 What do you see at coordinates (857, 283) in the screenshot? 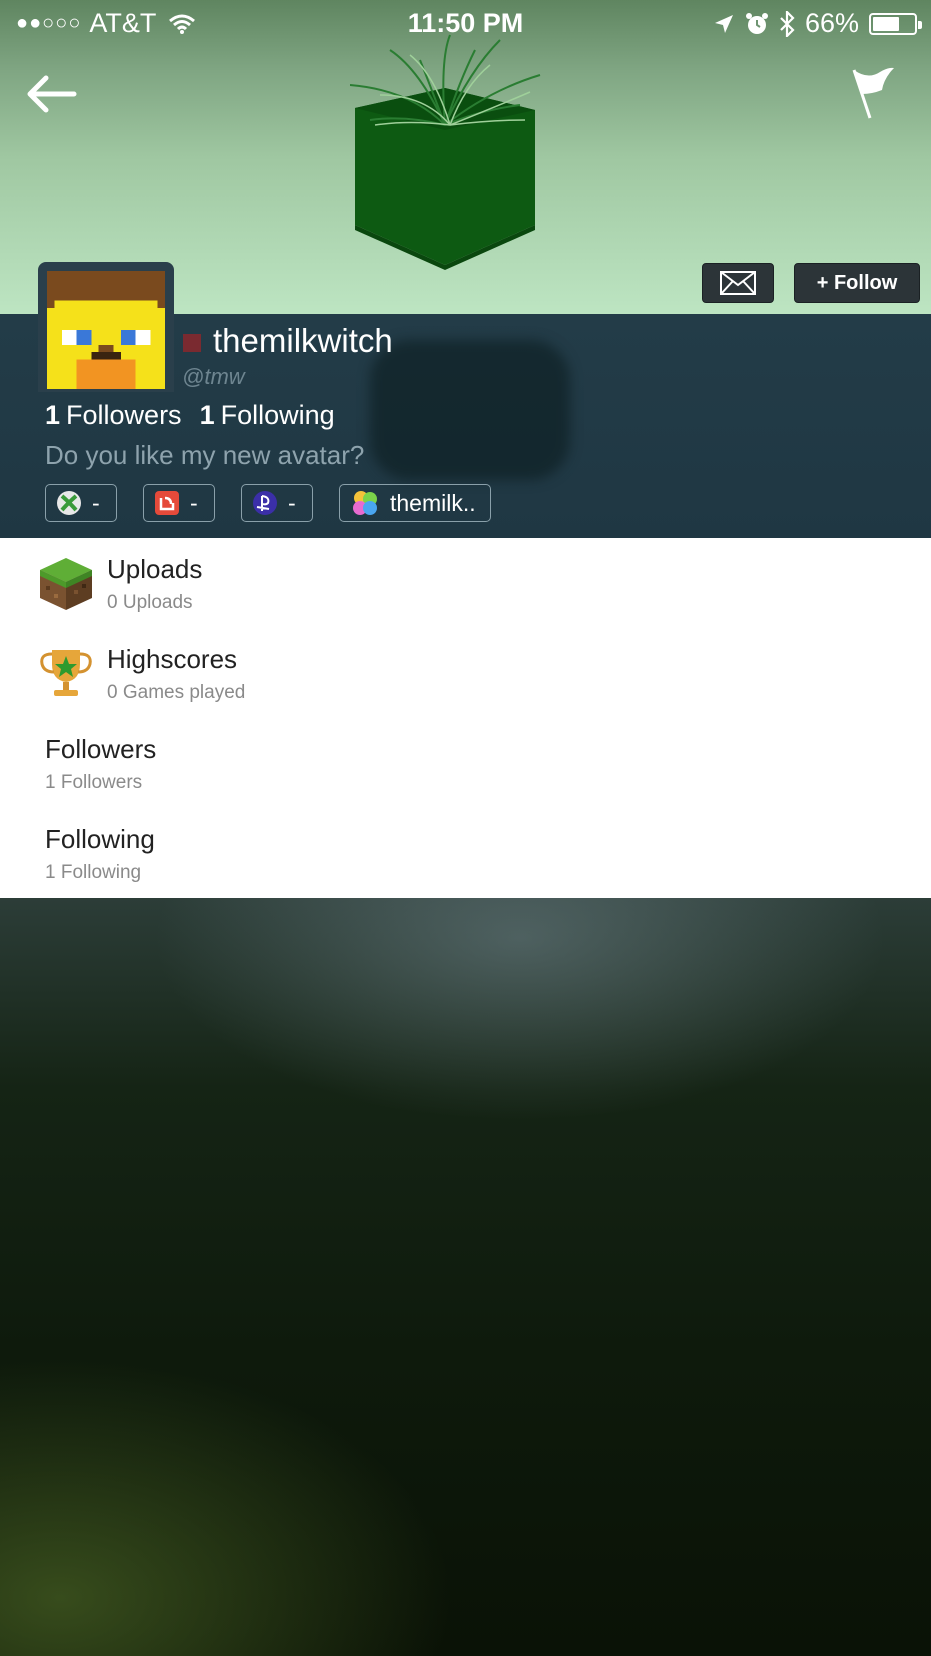
I see `follow-button: + Follow` at bounding box center [857, 283].